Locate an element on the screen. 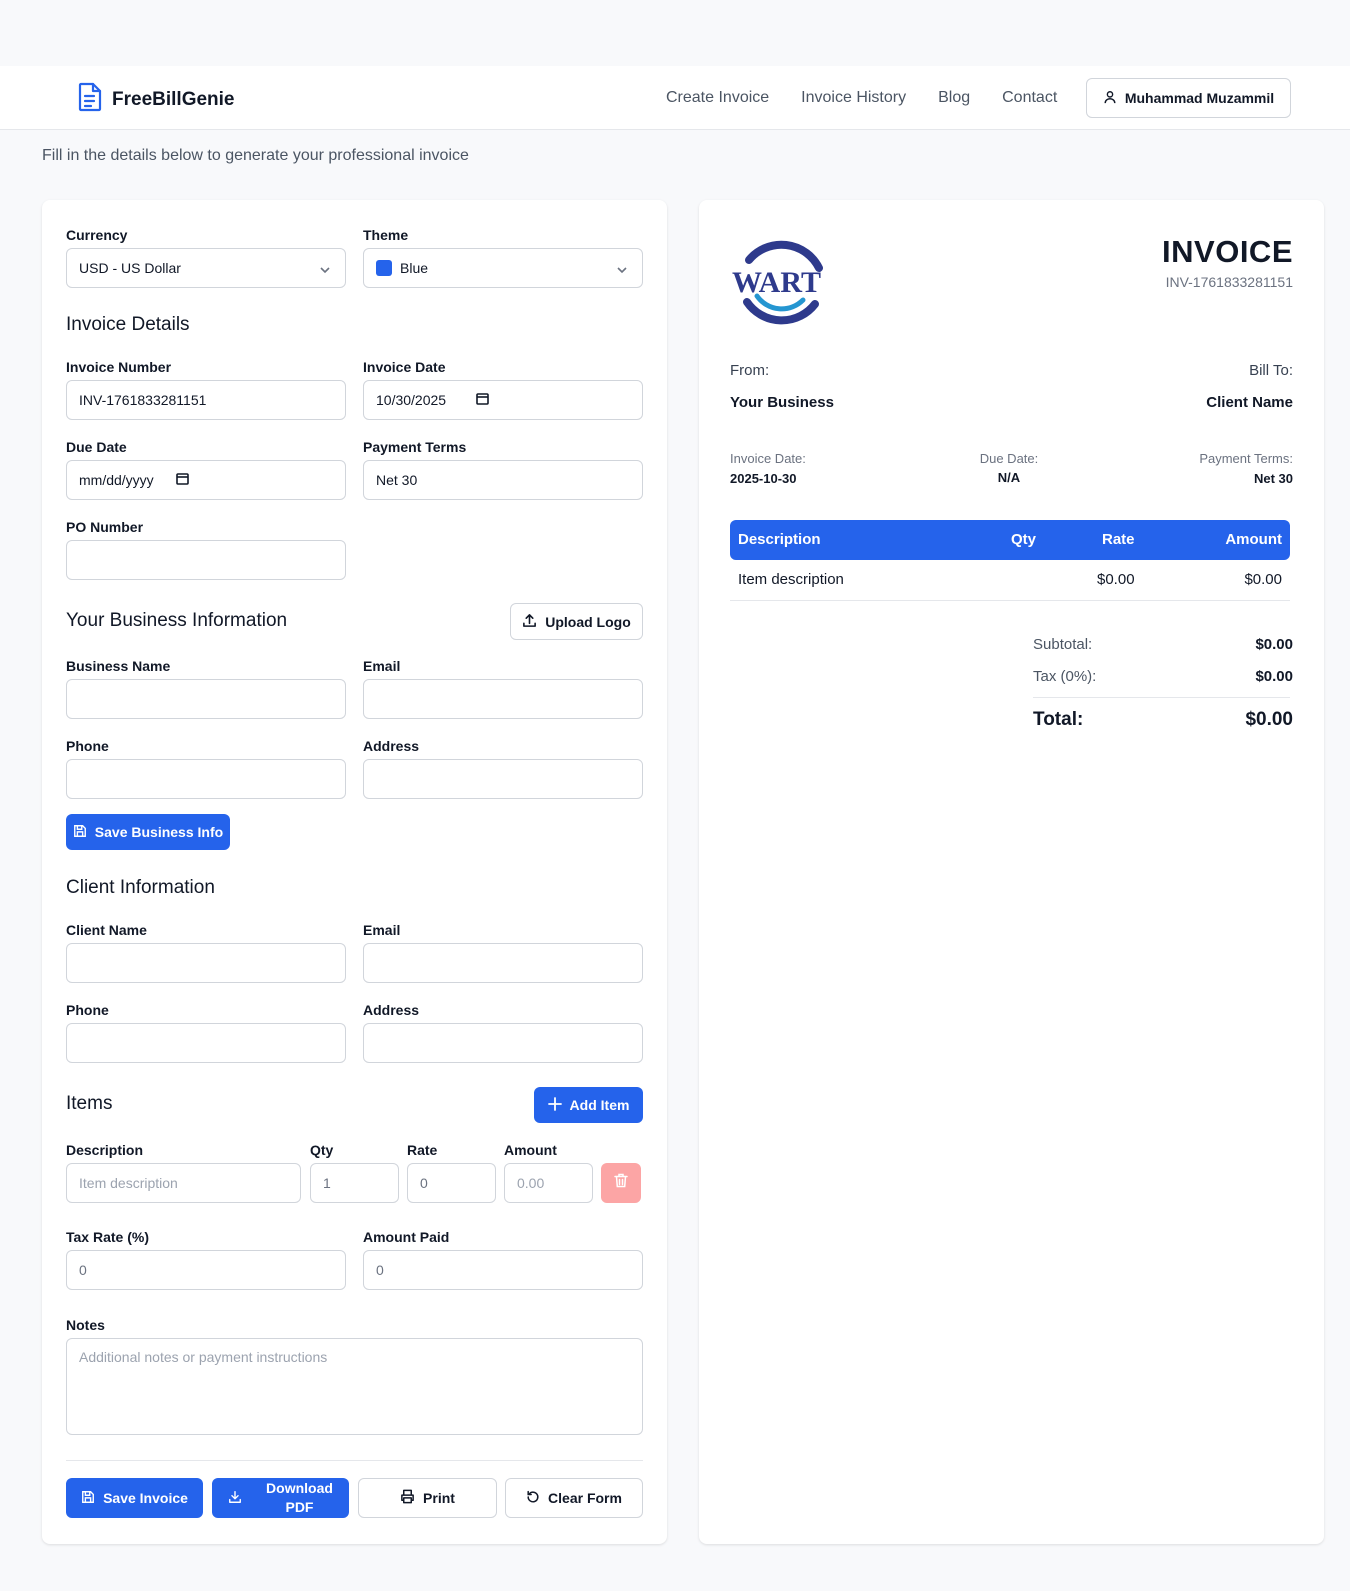 Image resolution: width=1350 pixels, height=1591 pixels. business-name-input is located at coordinates (206, 699).